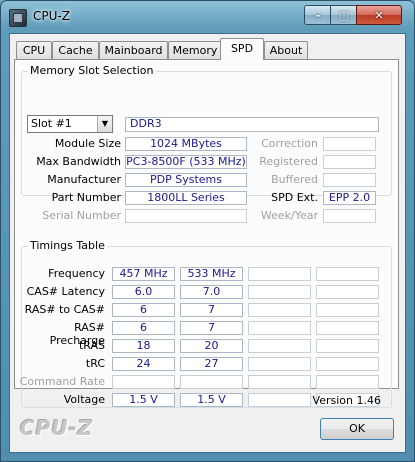  Describe the element at coordinates (349, 144) in the screenshot. I see `correction-value` at that location.